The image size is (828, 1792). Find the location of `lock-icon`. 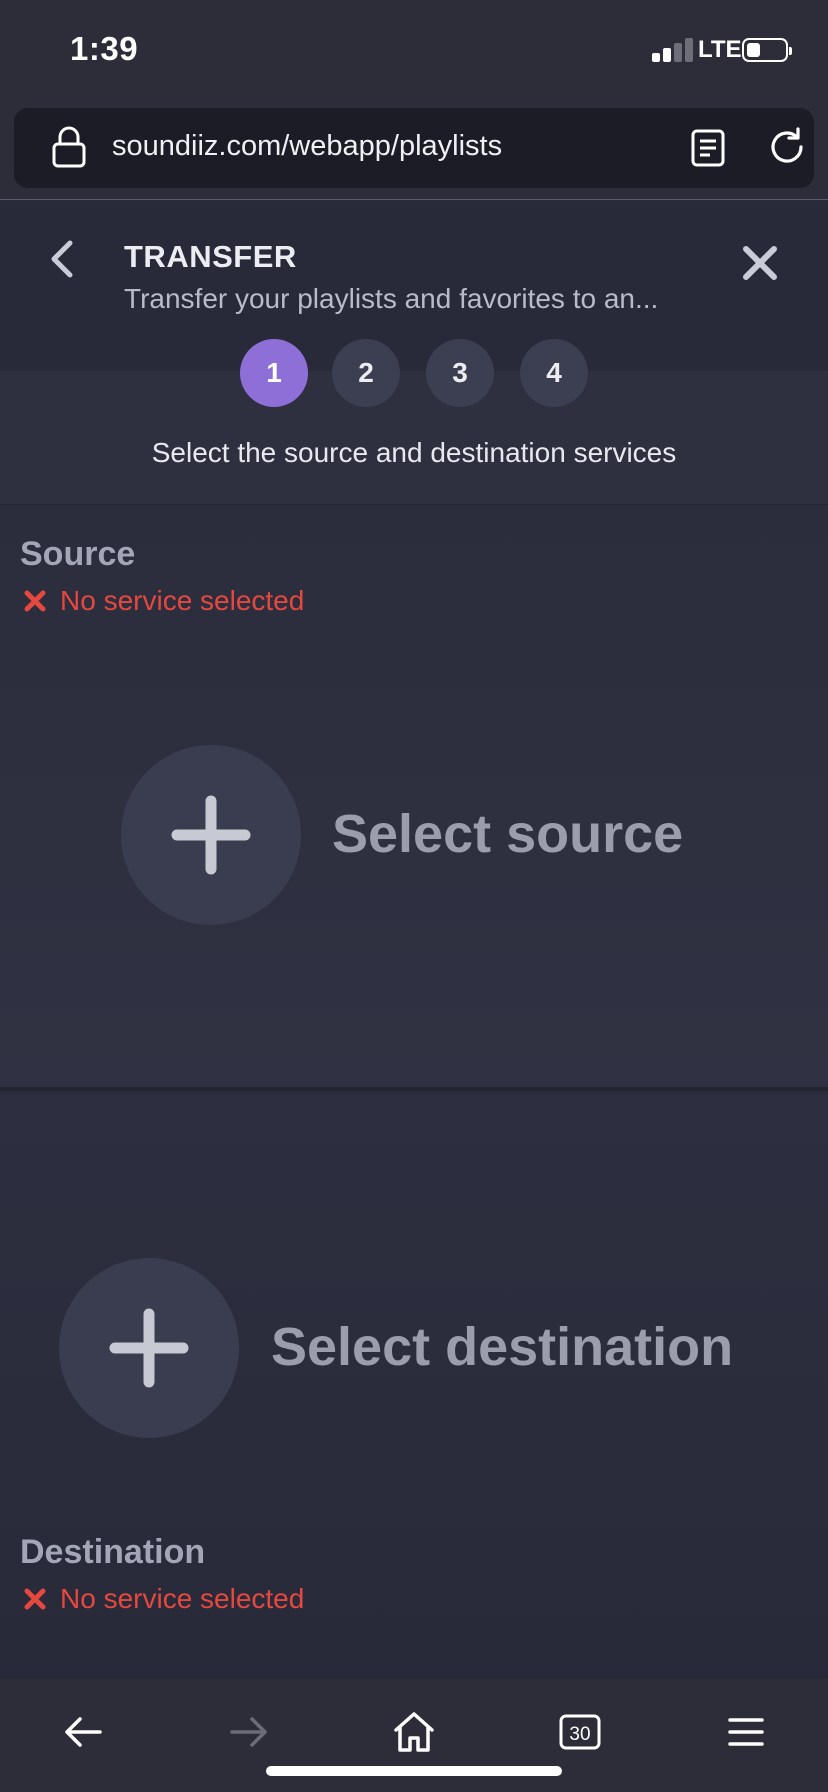

lock-icon is located at coordinates (69, 147).